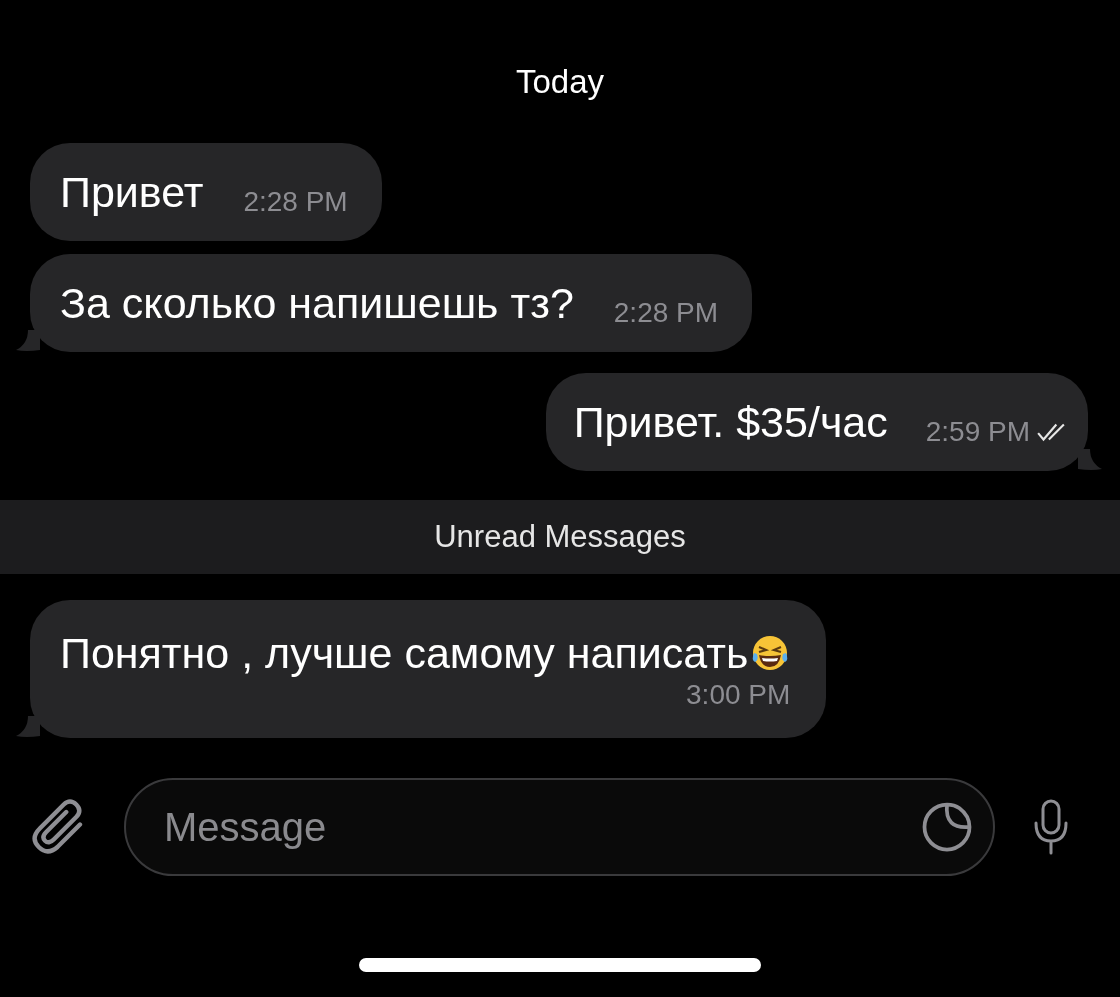  What do you see at coordinates (132, 192) in the screenshot?
I see `message-text: Привет` at bounding box center [132, 192].